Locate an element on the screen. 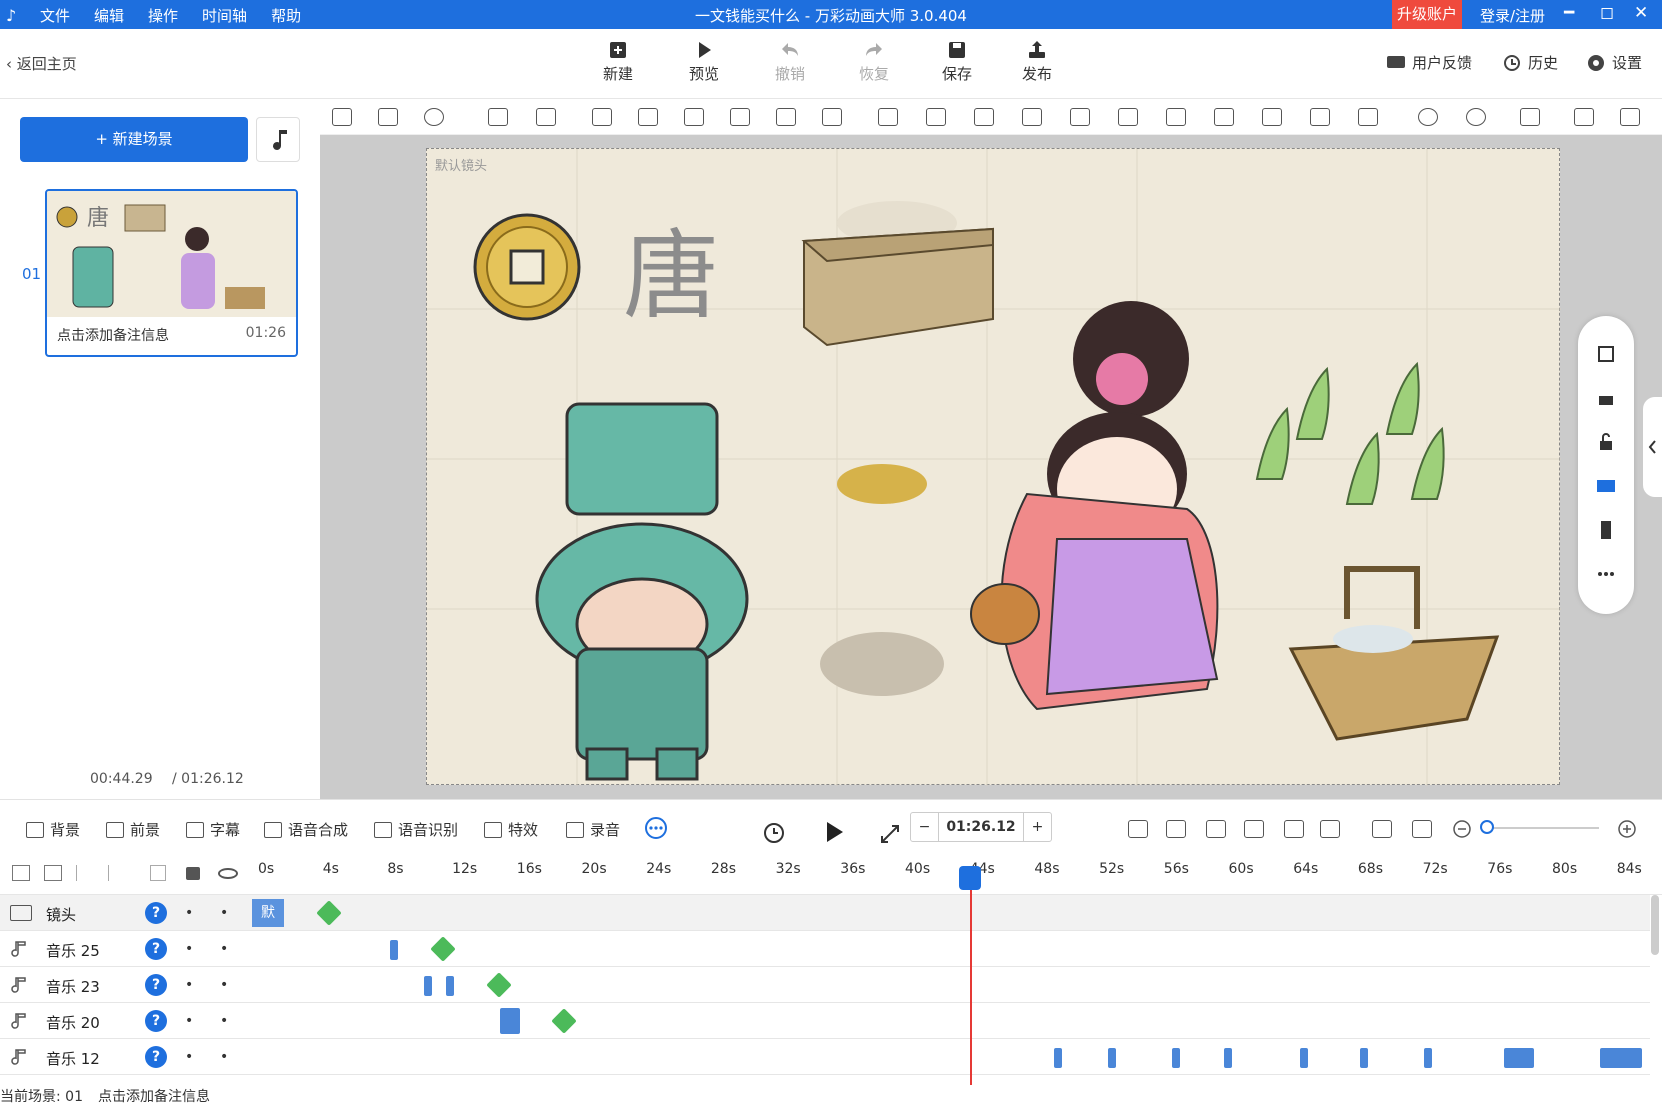  copy-icon is located at coordinates (1584, 117).